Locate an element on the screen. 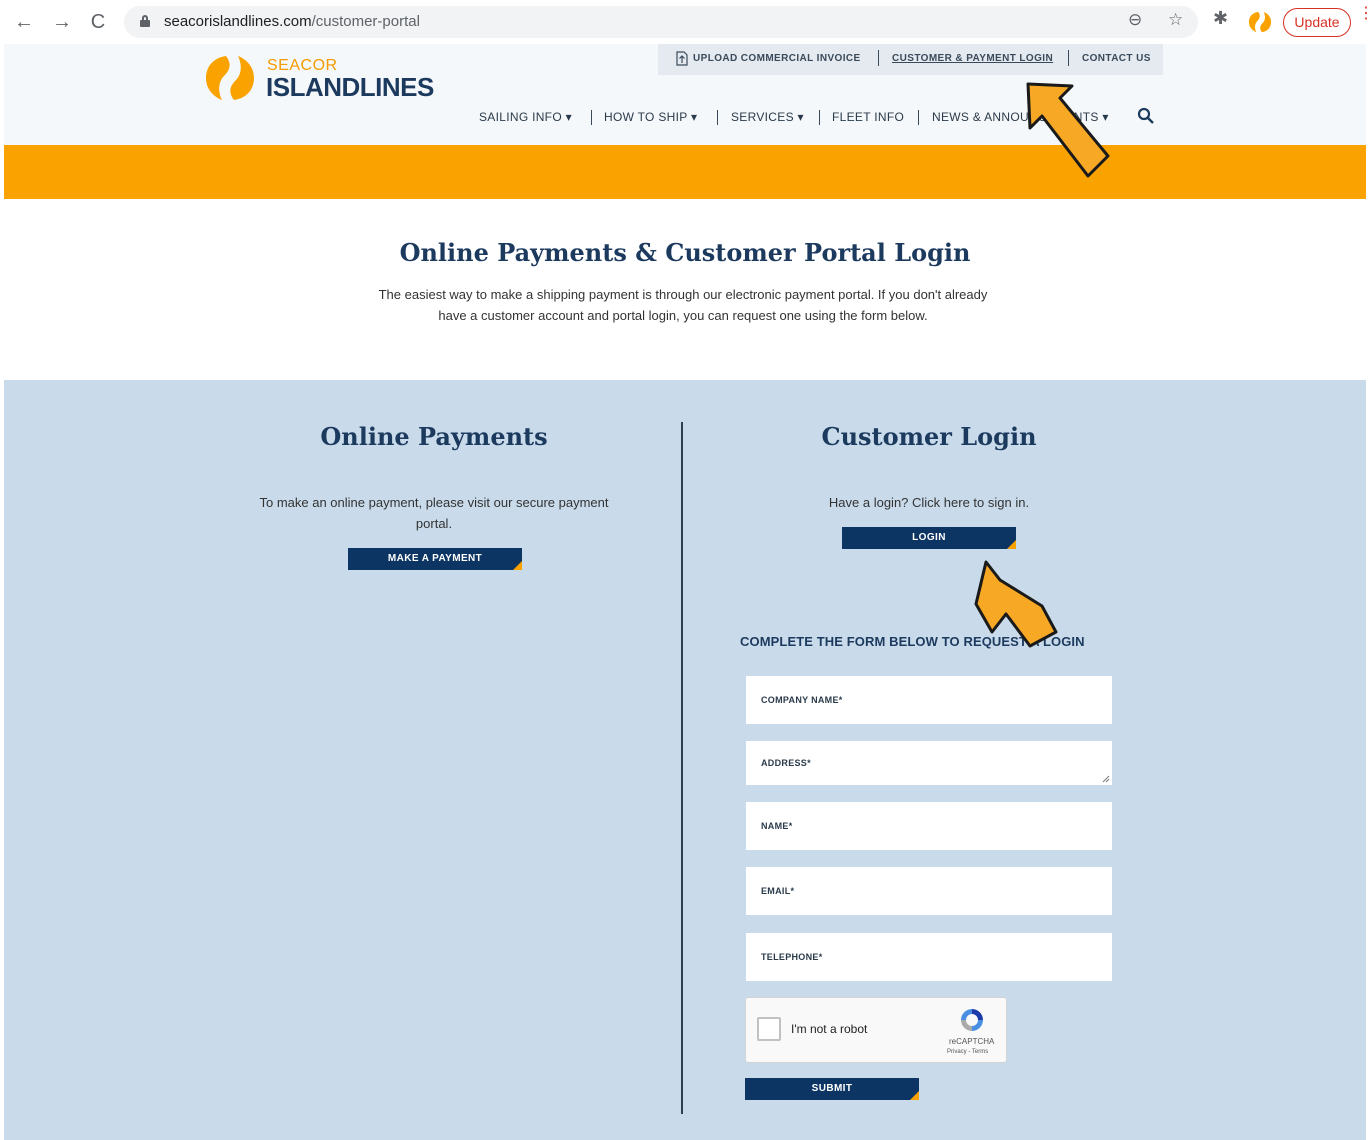  lock-icon is located at coordinates (145, 21).